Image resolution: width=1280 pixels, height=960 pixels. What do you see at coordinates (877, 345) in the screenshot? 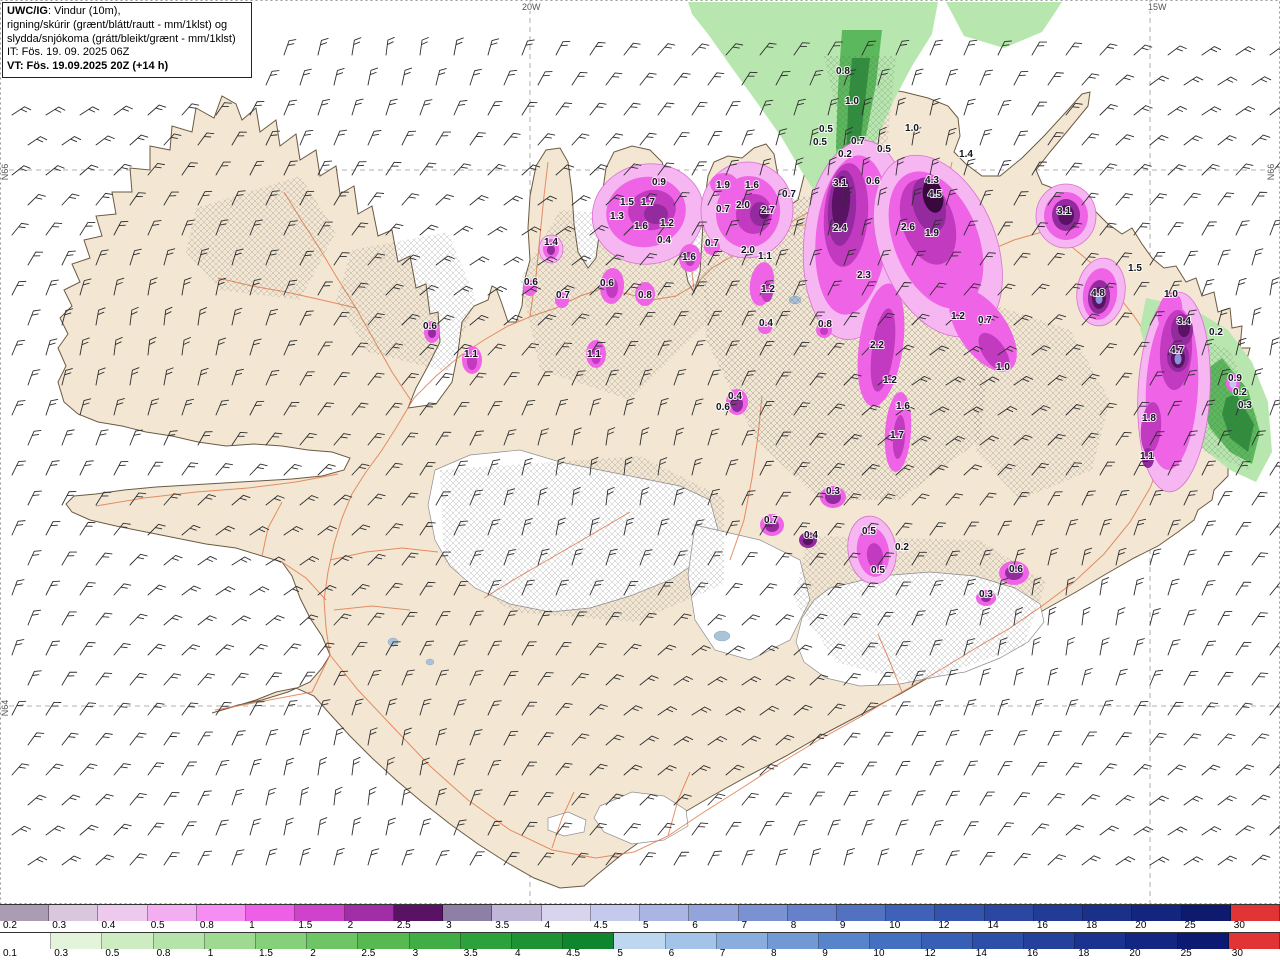
I see `precip-value-label: 2.2` at bounding box center [877, 345].